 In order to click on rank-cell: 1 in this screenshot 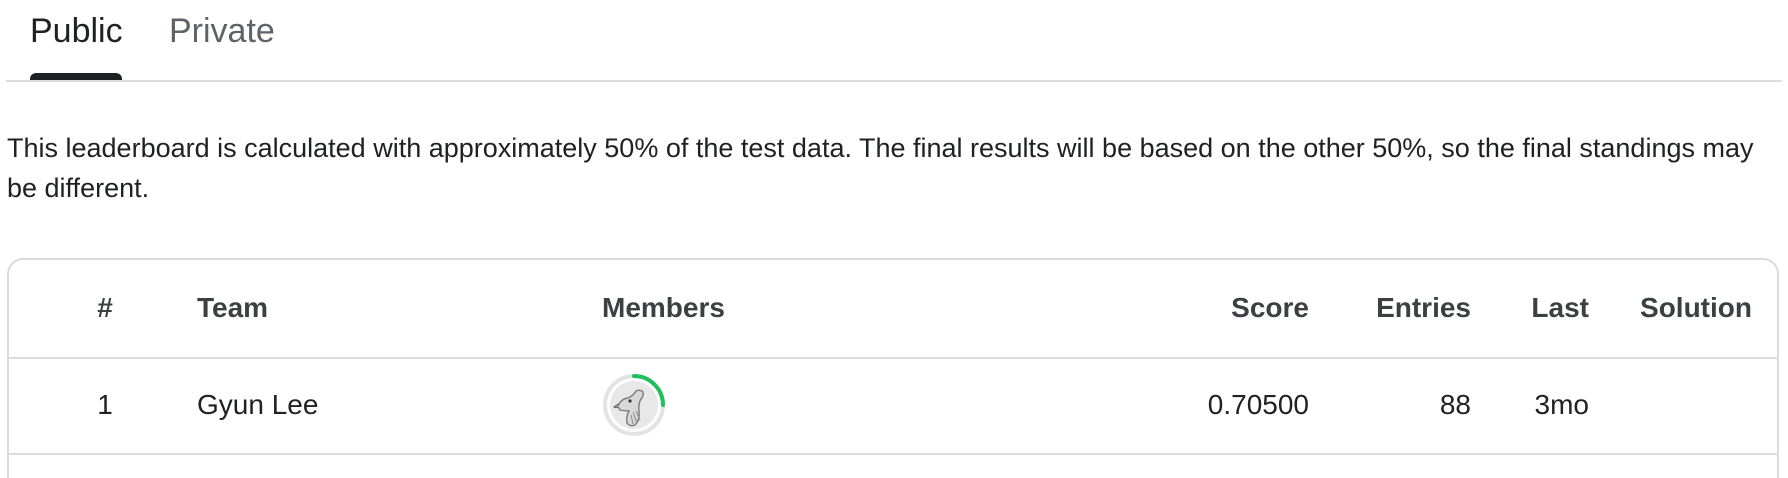, I will do `click(105, 404)`.